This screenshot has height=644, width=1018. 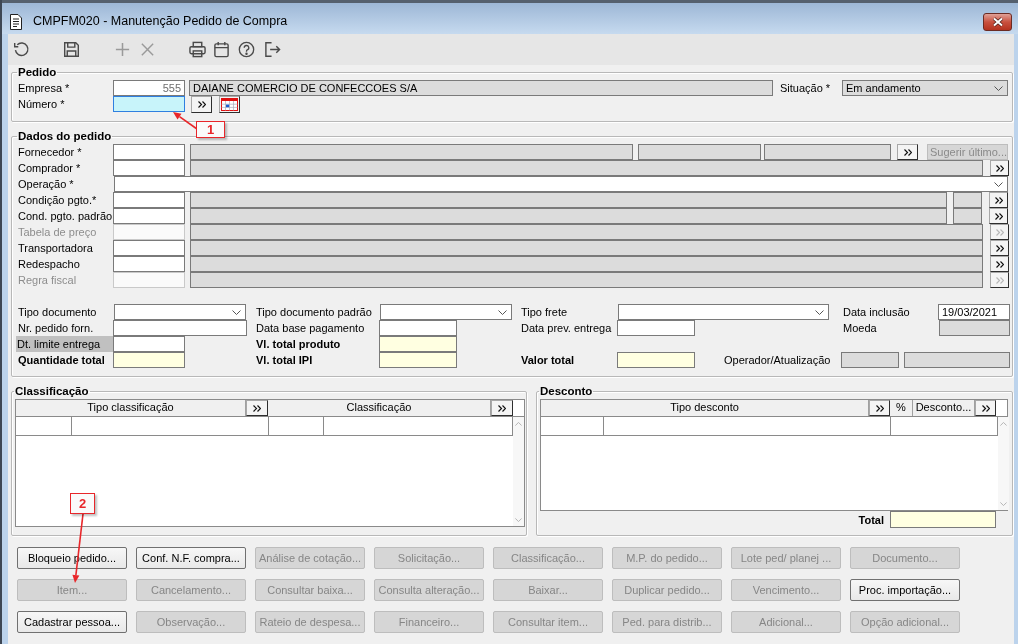 I want to click on field-label: Tipo documento, so click(x=58, y=312).